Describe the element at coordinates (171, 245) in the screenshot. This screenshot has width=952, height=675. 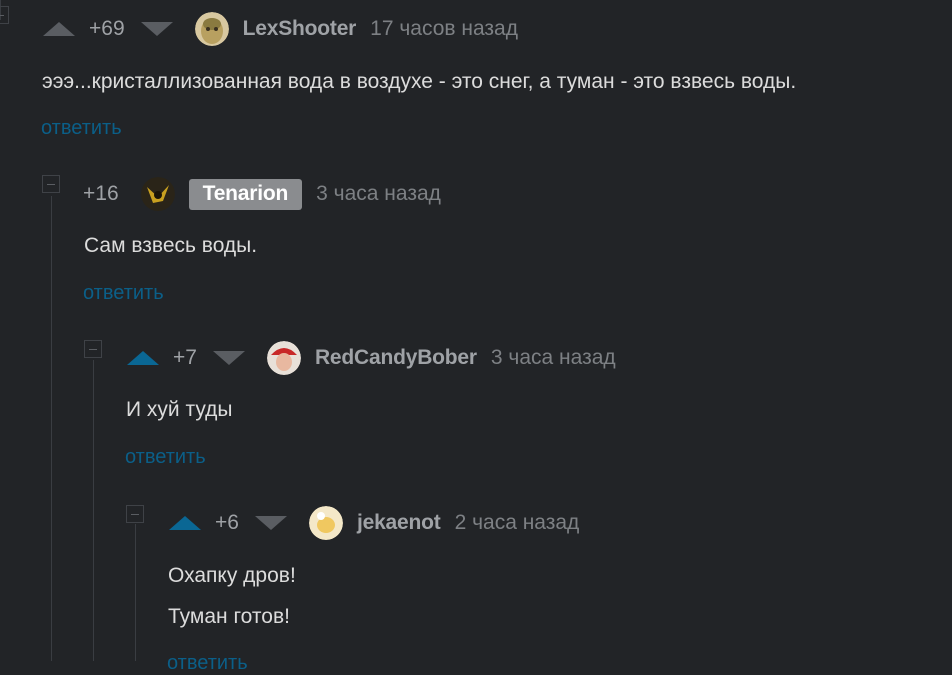
I see `comment-text: Сам взвесь воды.` at that location.